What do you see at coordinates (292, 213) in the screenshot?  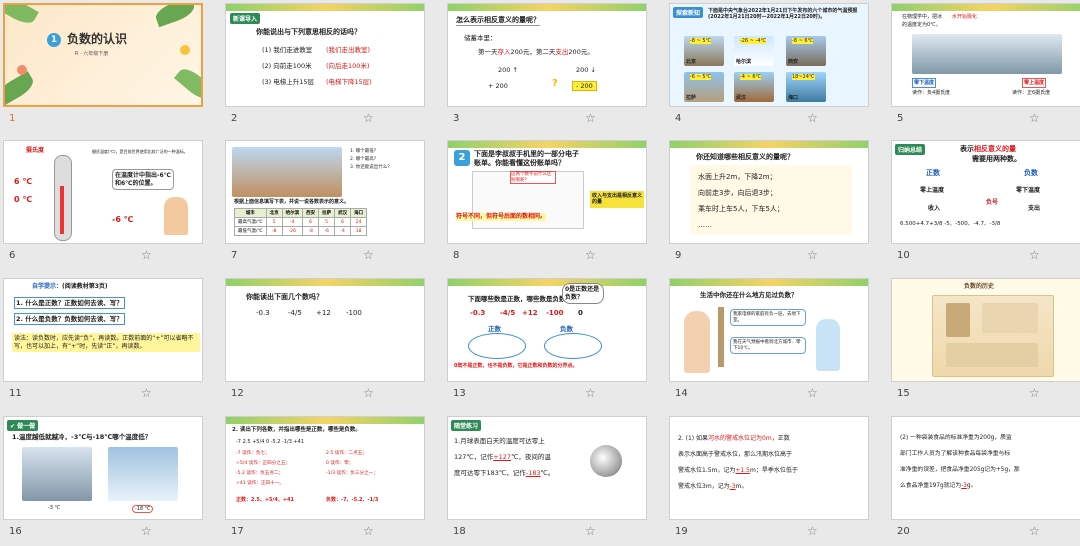 I see `table-cell: 哈尔滨` at bounding box center [292, 213].